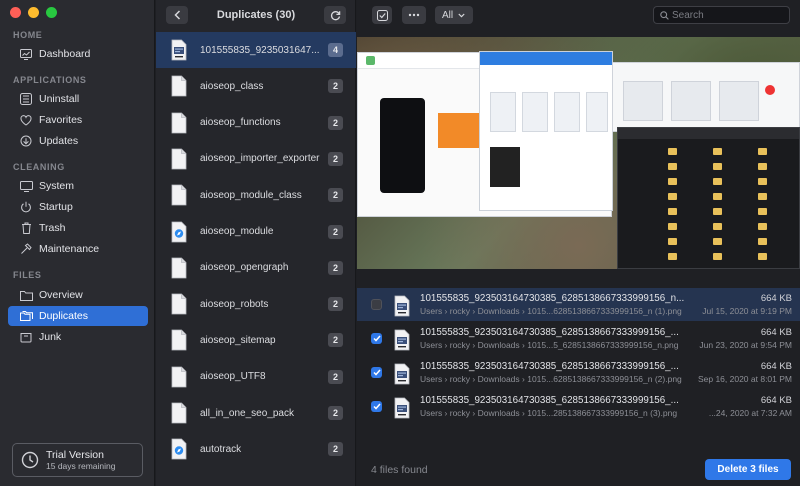  I want to click on preview-browser-graphic, so click(706, 97).